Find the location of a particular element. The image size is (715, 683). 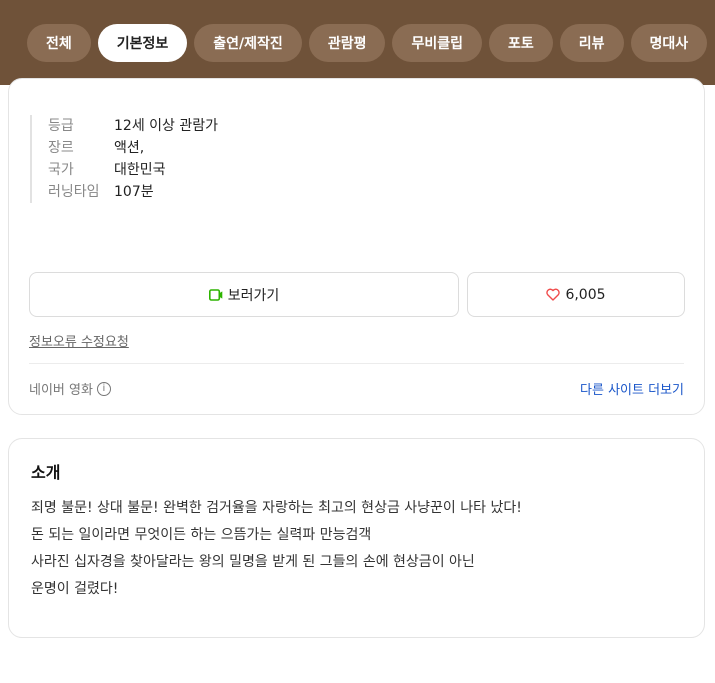

source-name: 네이버 영화 is located at coordinates (61, 390).